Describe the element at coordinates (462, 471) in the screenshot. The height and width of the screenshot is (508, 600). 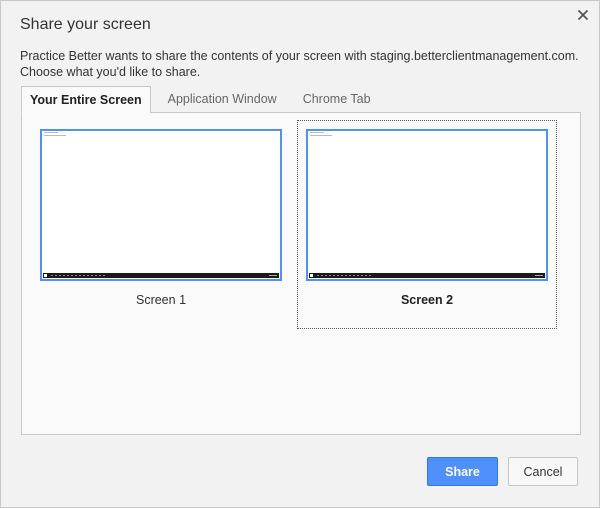
I see `share-button: Share` at that location.